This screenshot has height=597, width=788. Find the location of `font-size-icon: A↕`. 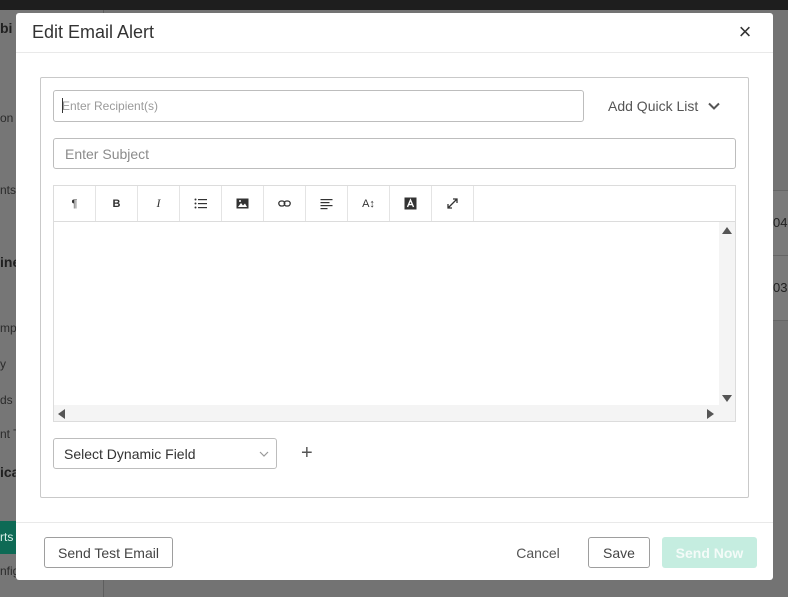

font-size-icon: A↕ is located at coordinates (368, 203).